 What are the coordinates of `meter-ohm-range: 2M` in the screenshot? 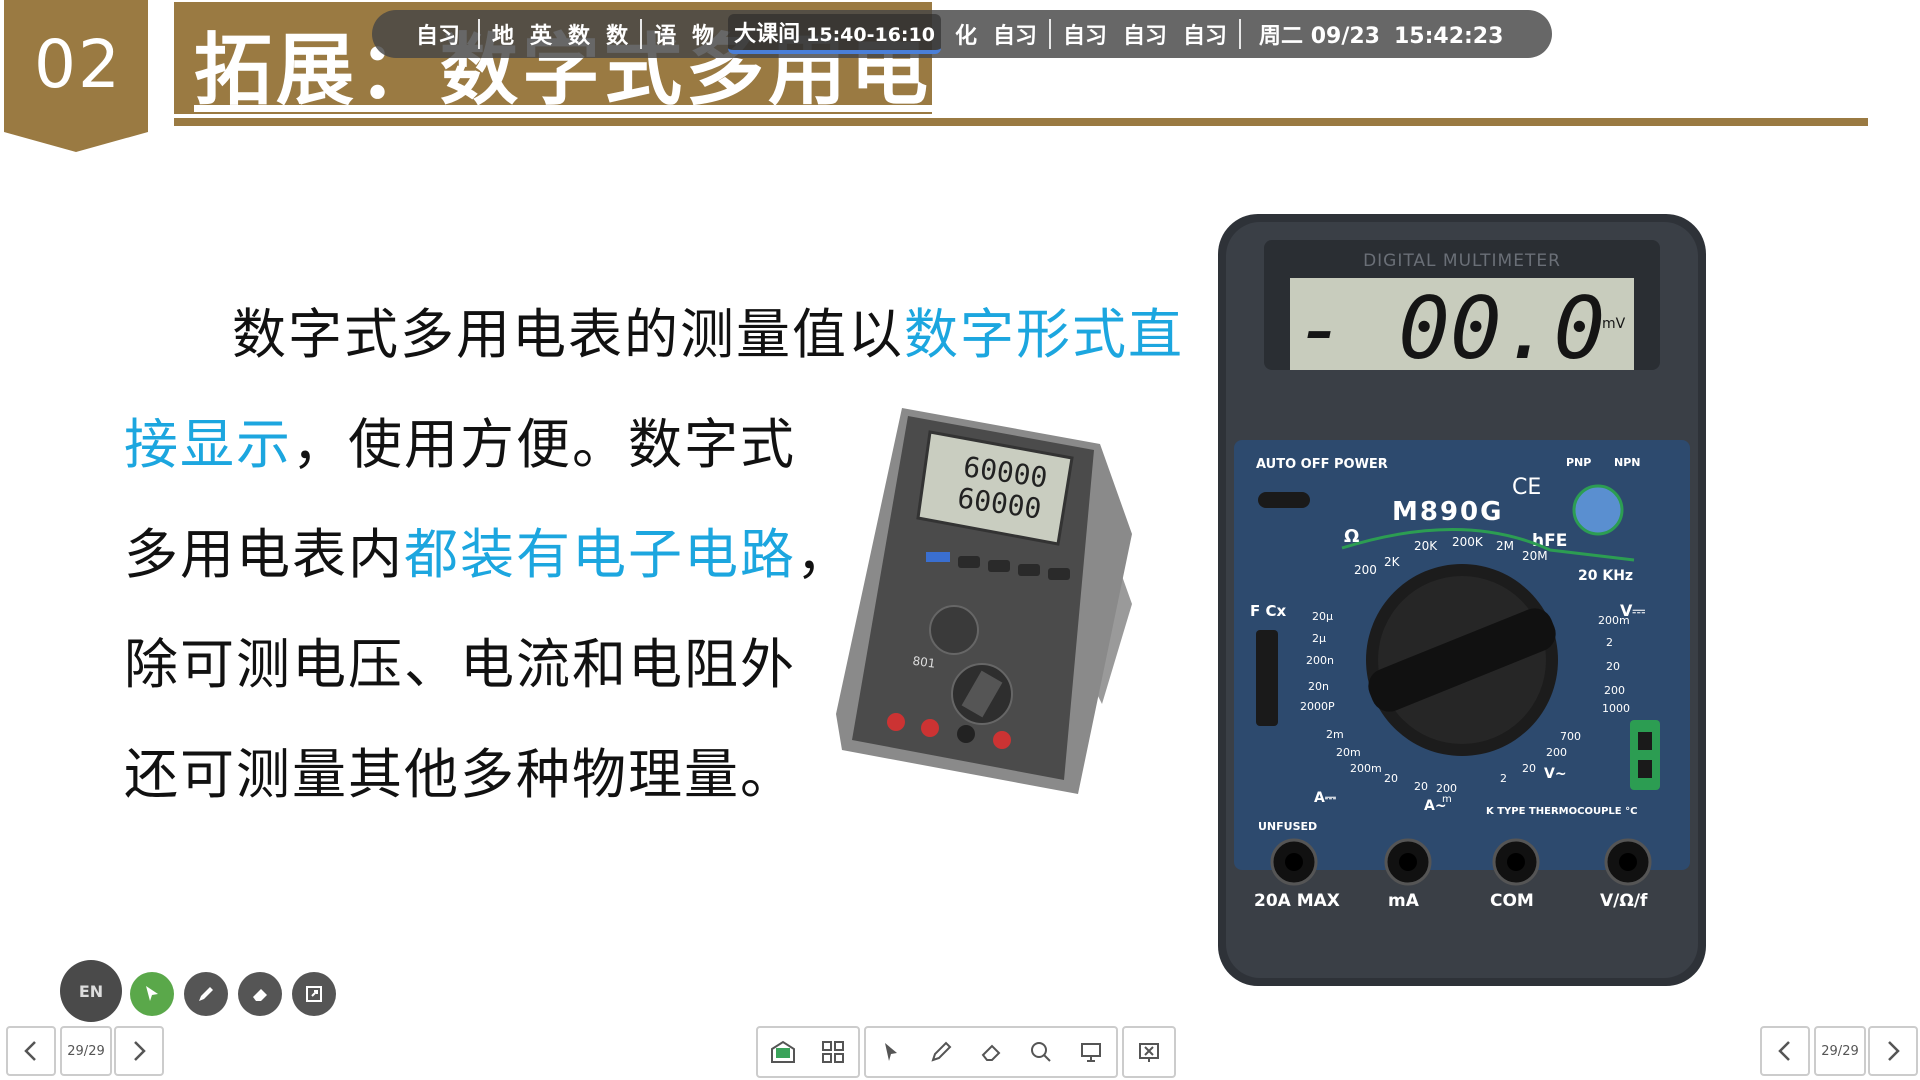 It's located at (1505, 546).